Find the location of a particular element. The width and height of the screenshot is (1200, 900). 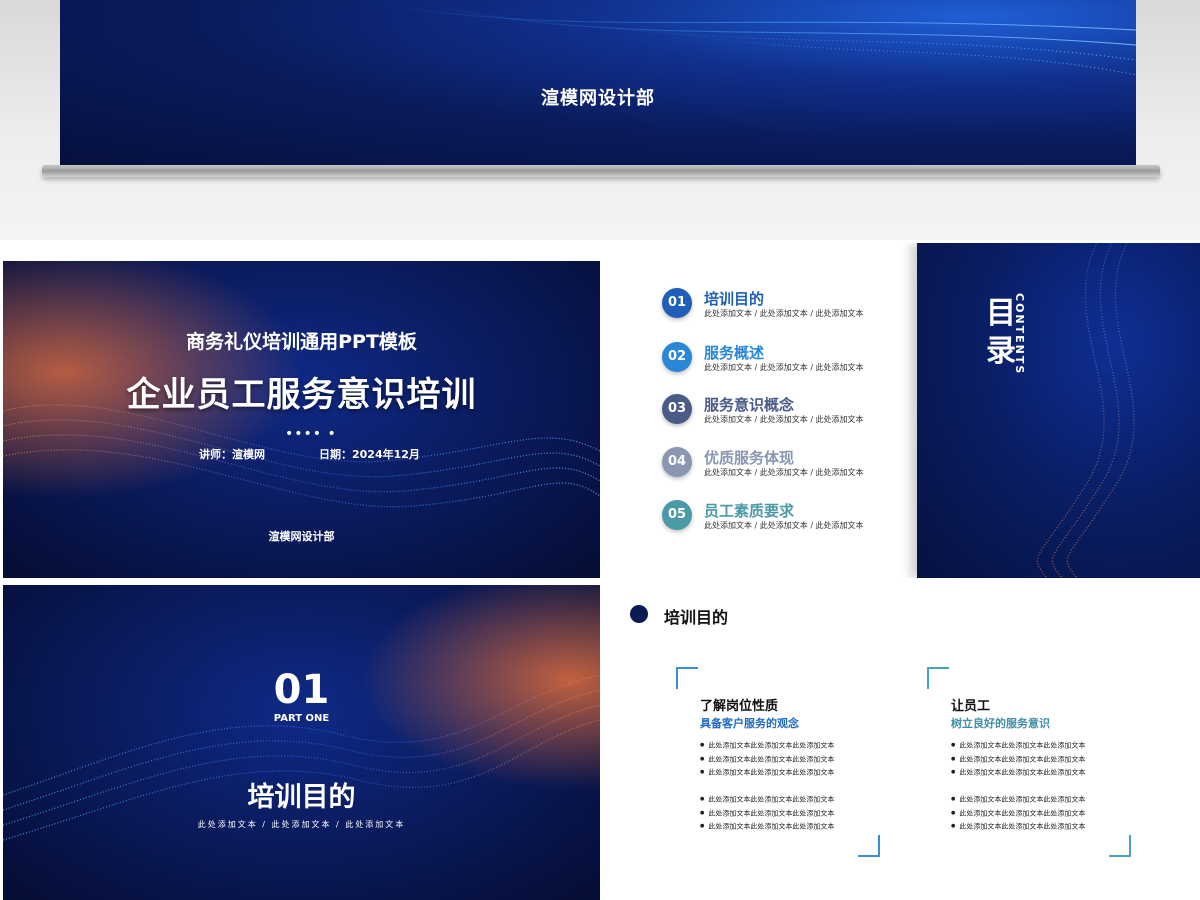

heading-bullet-icon is located at coordinates (639, 614).